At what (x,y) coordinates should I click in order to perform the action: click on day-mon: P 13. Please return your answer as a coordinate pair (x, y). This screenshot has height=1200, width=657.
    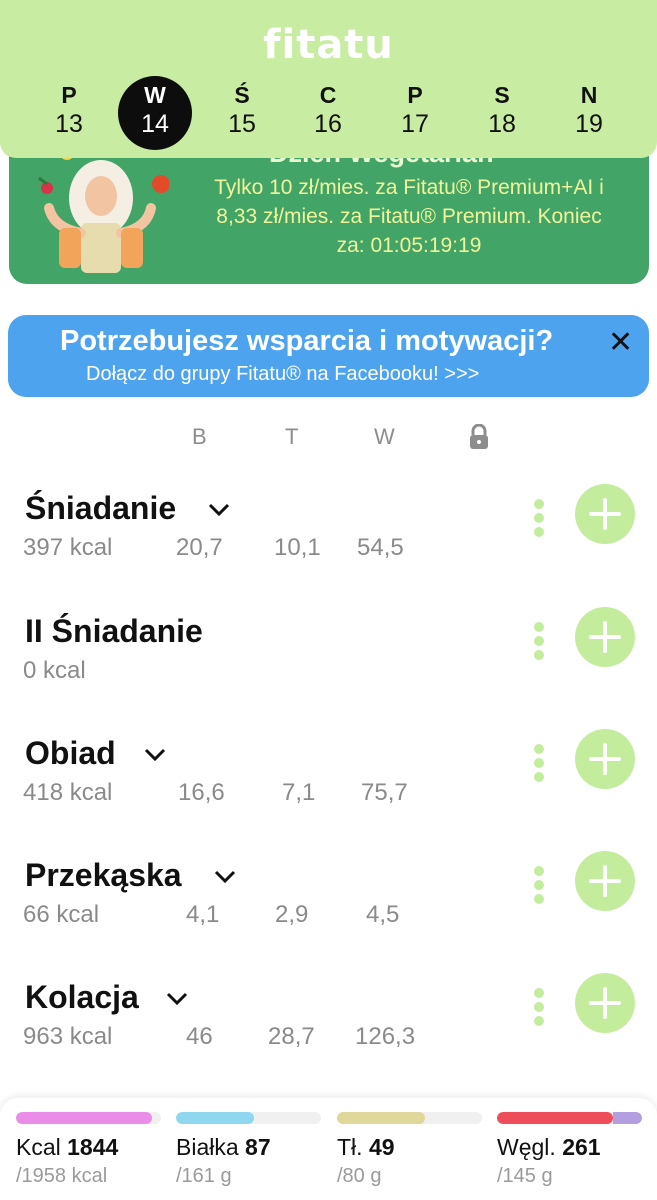
    Looking at the image, I should click on (69, 117).